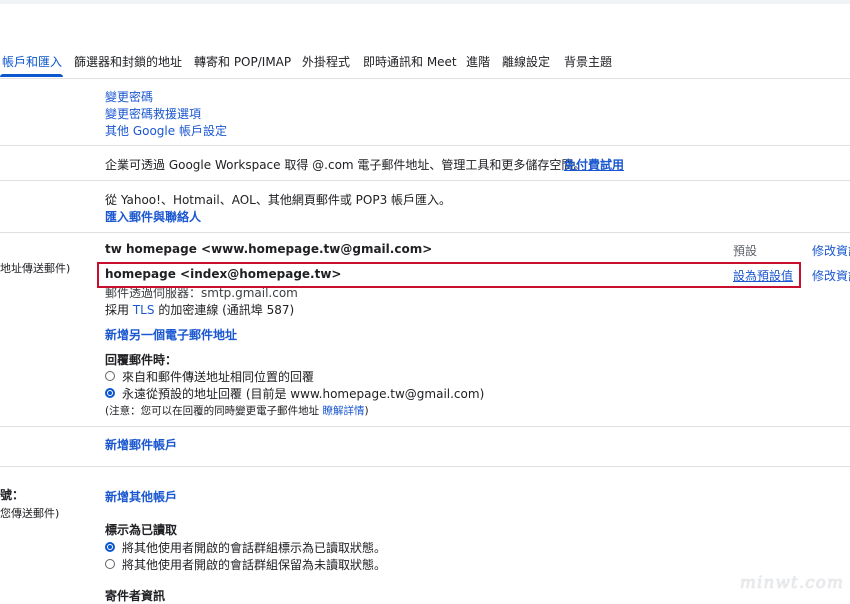  Describe the element at coordinates (32, 61) in the screenshot. I see `tab-accounts-import: 帳戶和匯入` at that location.